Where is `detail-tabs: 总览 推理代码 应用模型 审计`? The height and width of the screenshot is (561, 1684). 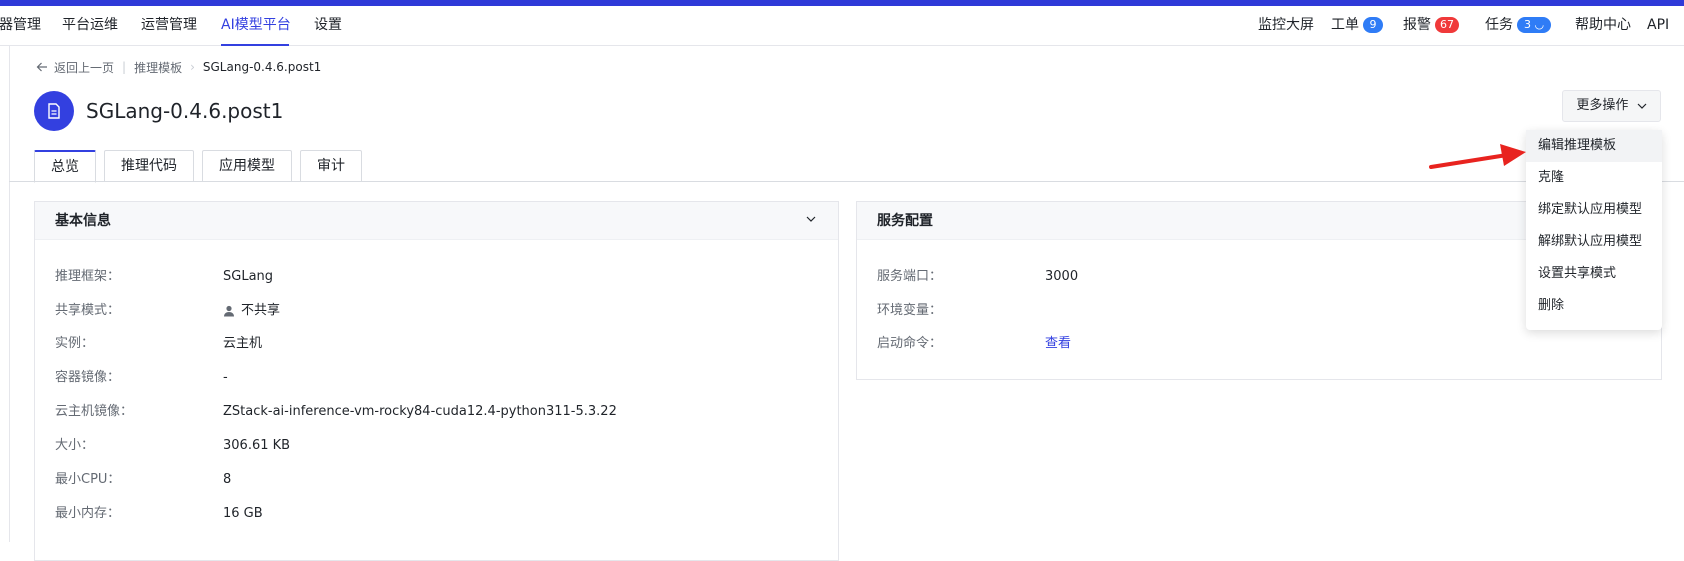
detail-tabs: 总览 推理代码 应用模型 审计 is located at coordinates (202, 166).